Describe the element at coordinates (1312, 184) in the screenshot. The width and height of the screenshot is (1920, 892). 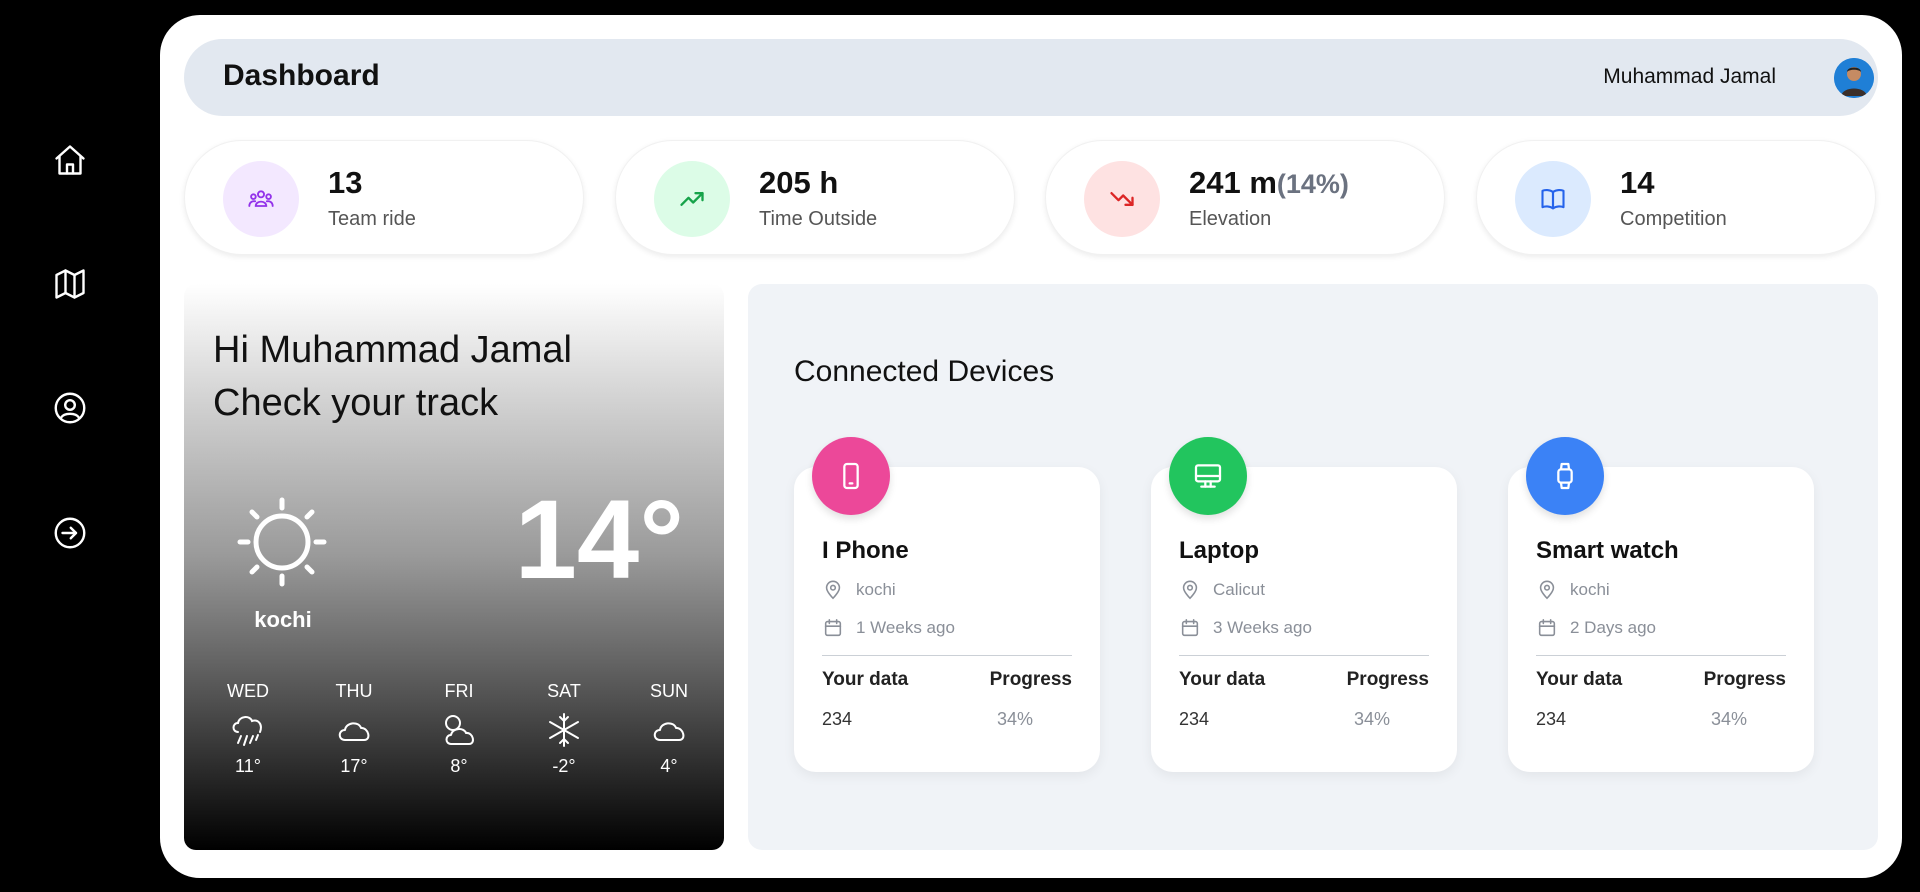
I see `stat-value-percent: (14%)` at that location.